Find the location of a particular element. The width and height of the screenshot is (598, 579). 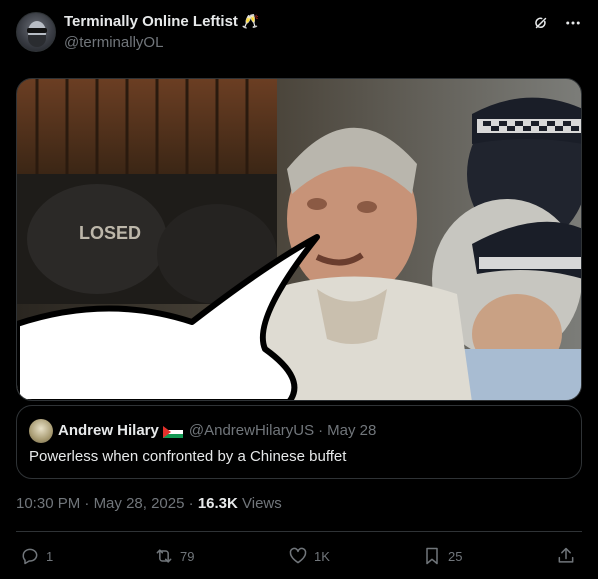

heart-icon is located at coordinates (298, 556).